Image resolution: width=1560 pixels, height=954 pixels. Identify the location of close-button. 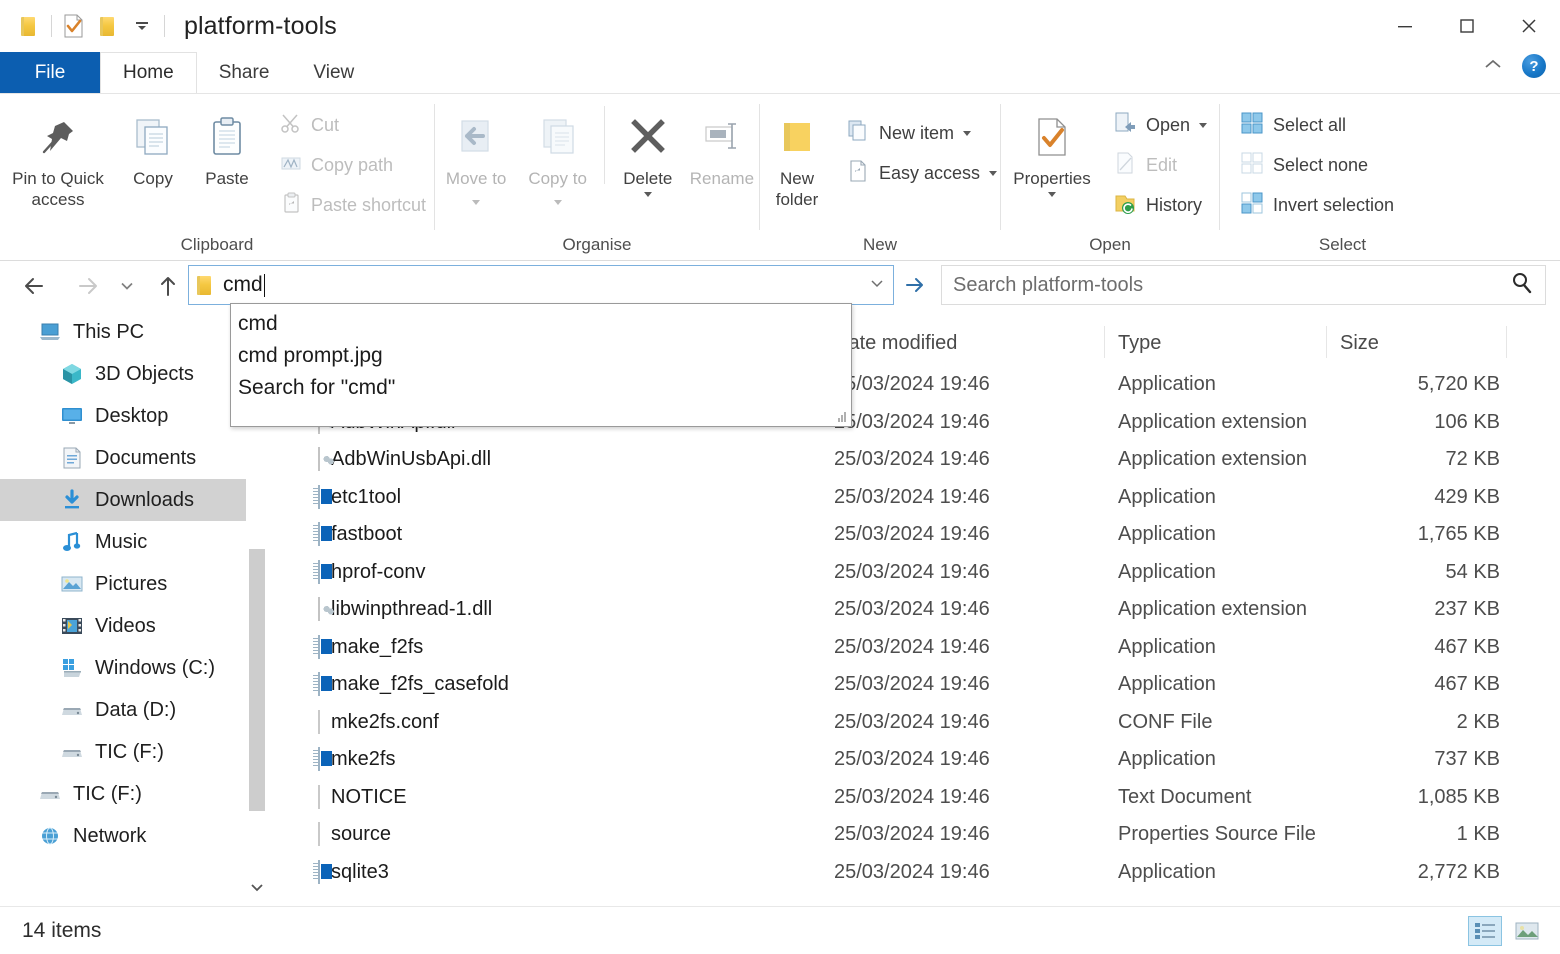
(1529, 26).